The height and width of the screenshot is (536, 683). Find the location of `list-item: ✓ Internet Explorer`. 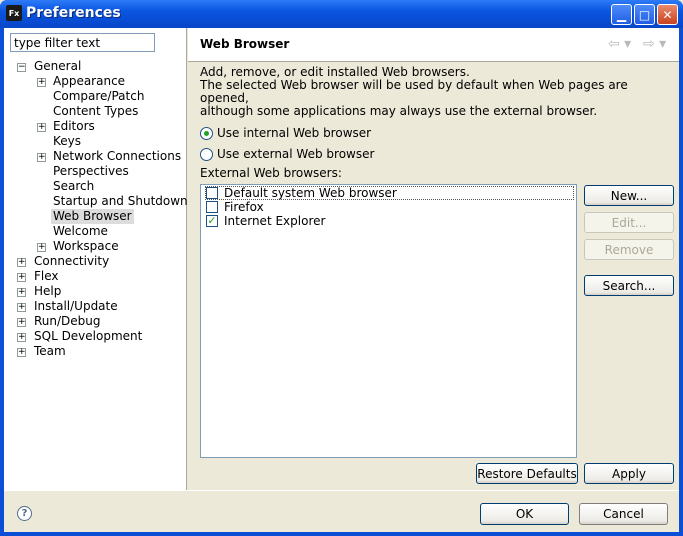

list-item: ✓ Internet Explorer is located at coordinates (265, 221).